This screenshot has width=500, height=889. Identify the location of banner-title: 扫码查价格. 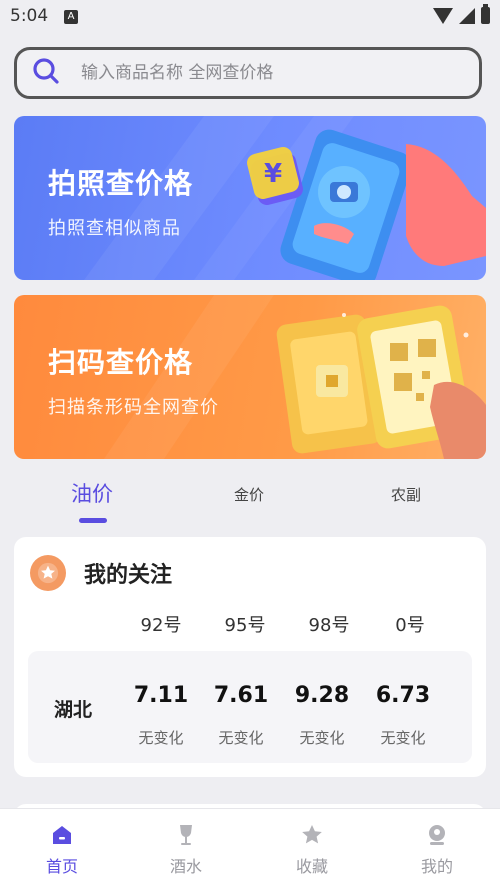
(121, 362).